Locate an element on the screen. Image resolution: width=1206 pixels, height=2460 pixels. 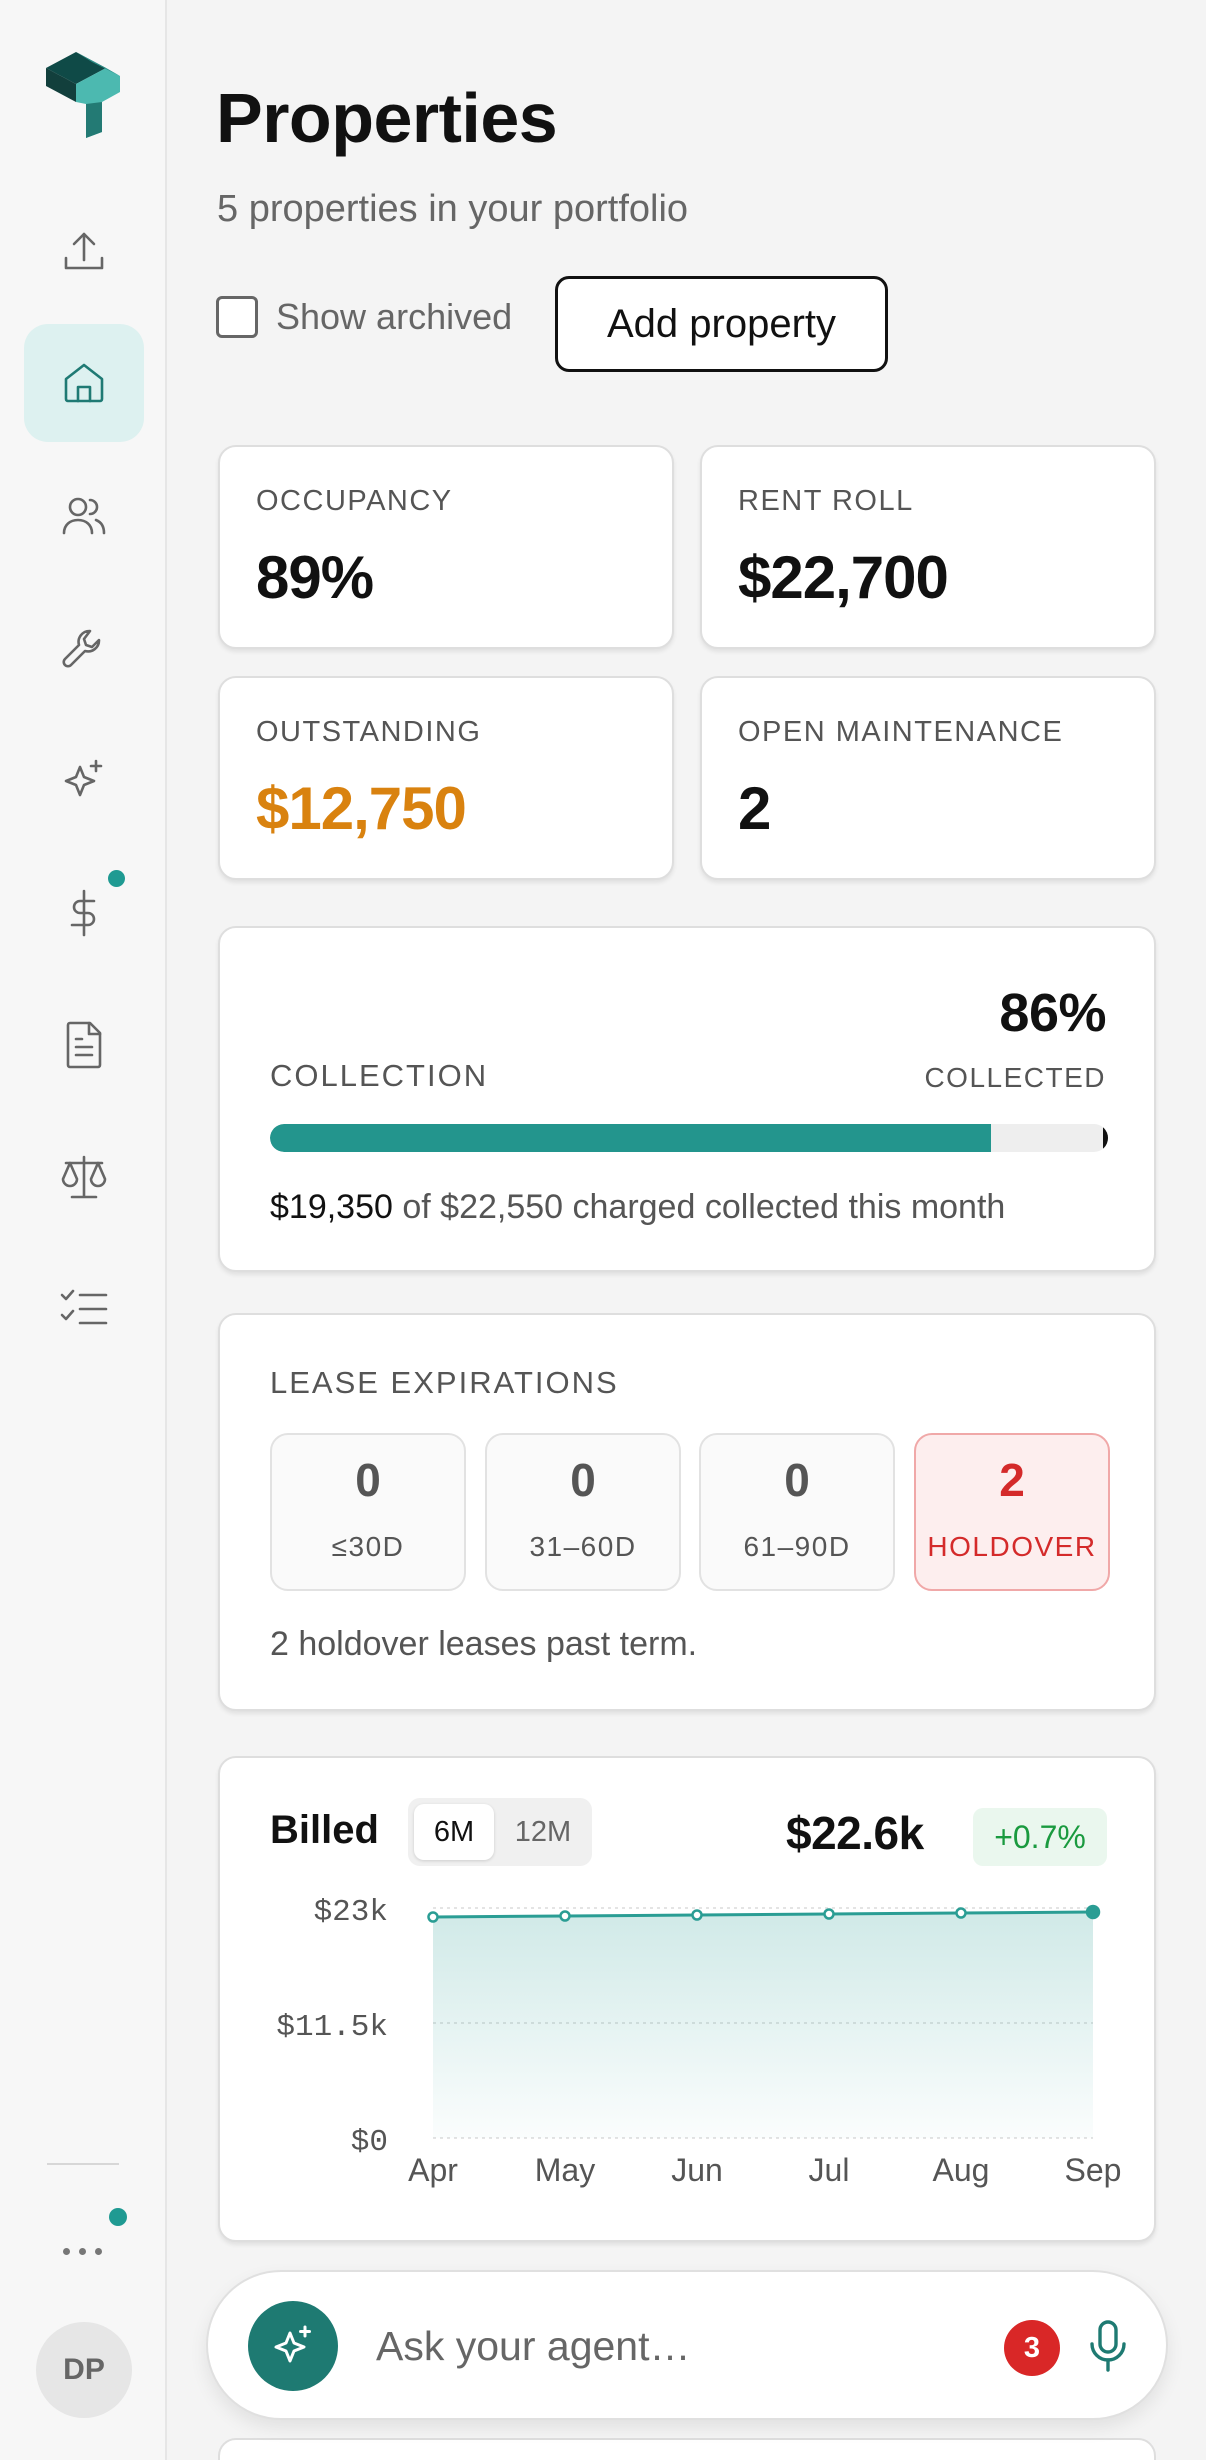
x-tick-label: Jul is located at coordinates (829, 2170).